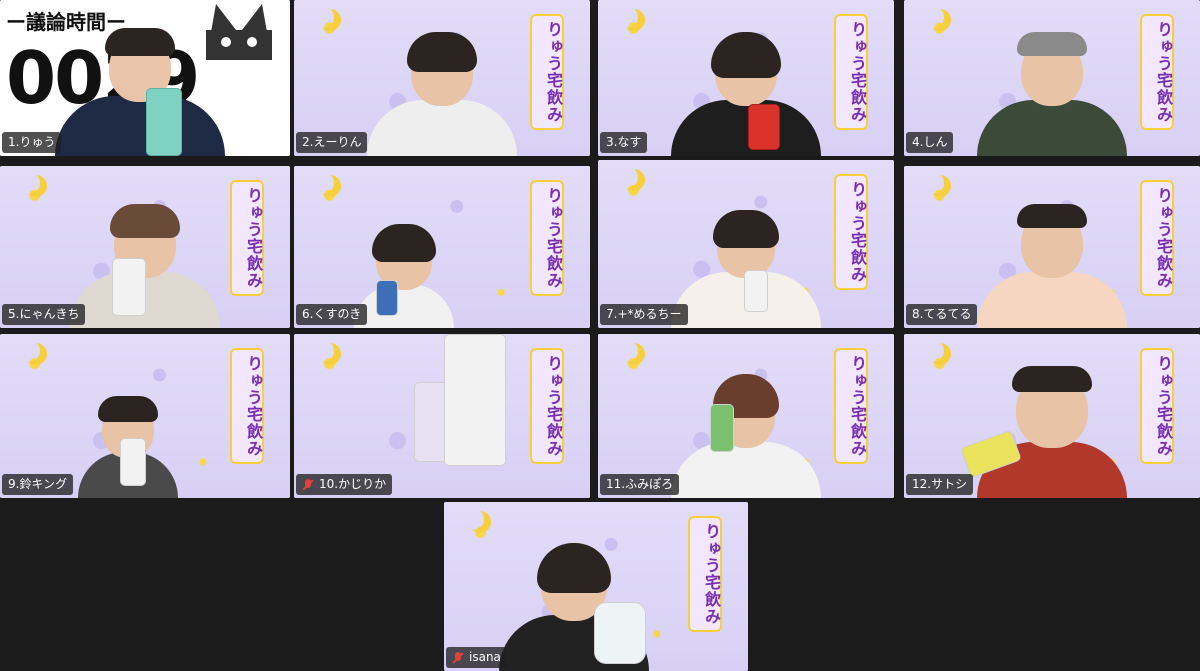  I want to click on participant-name-label: 2.えーりん, so click(332, 142).